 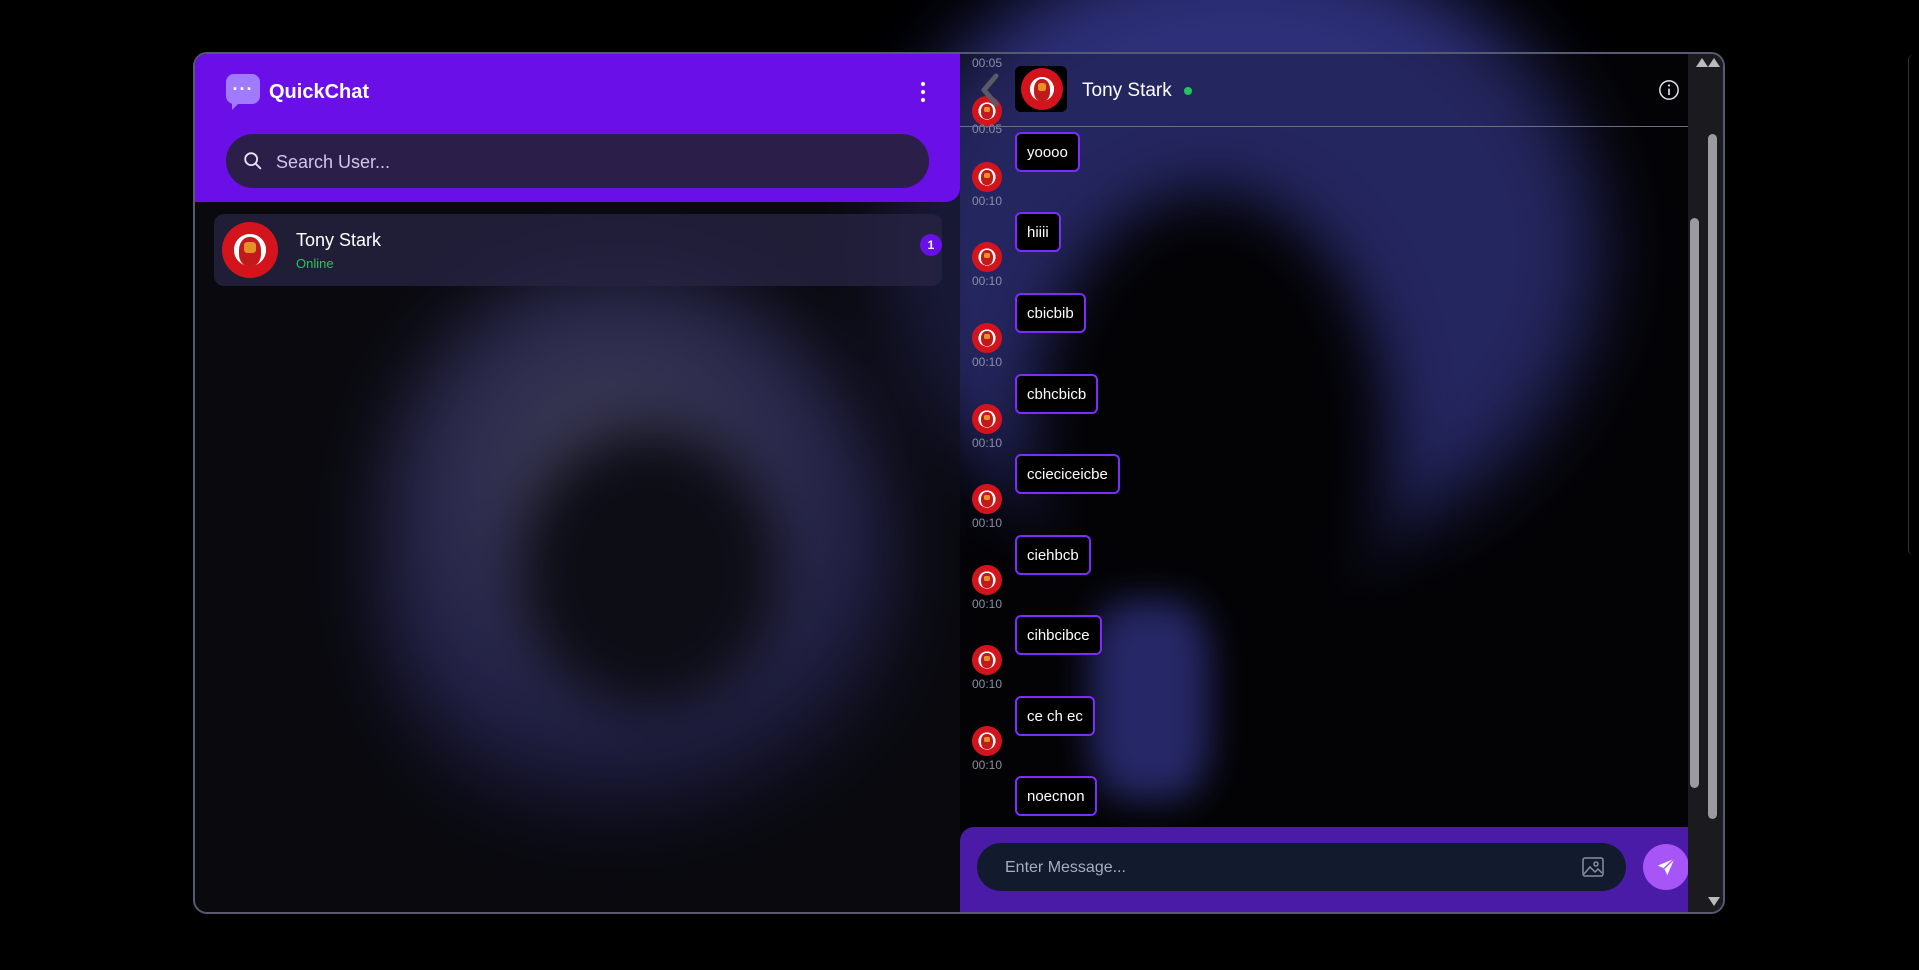 I want to click on send-icon, so click(x=1666, y=867).